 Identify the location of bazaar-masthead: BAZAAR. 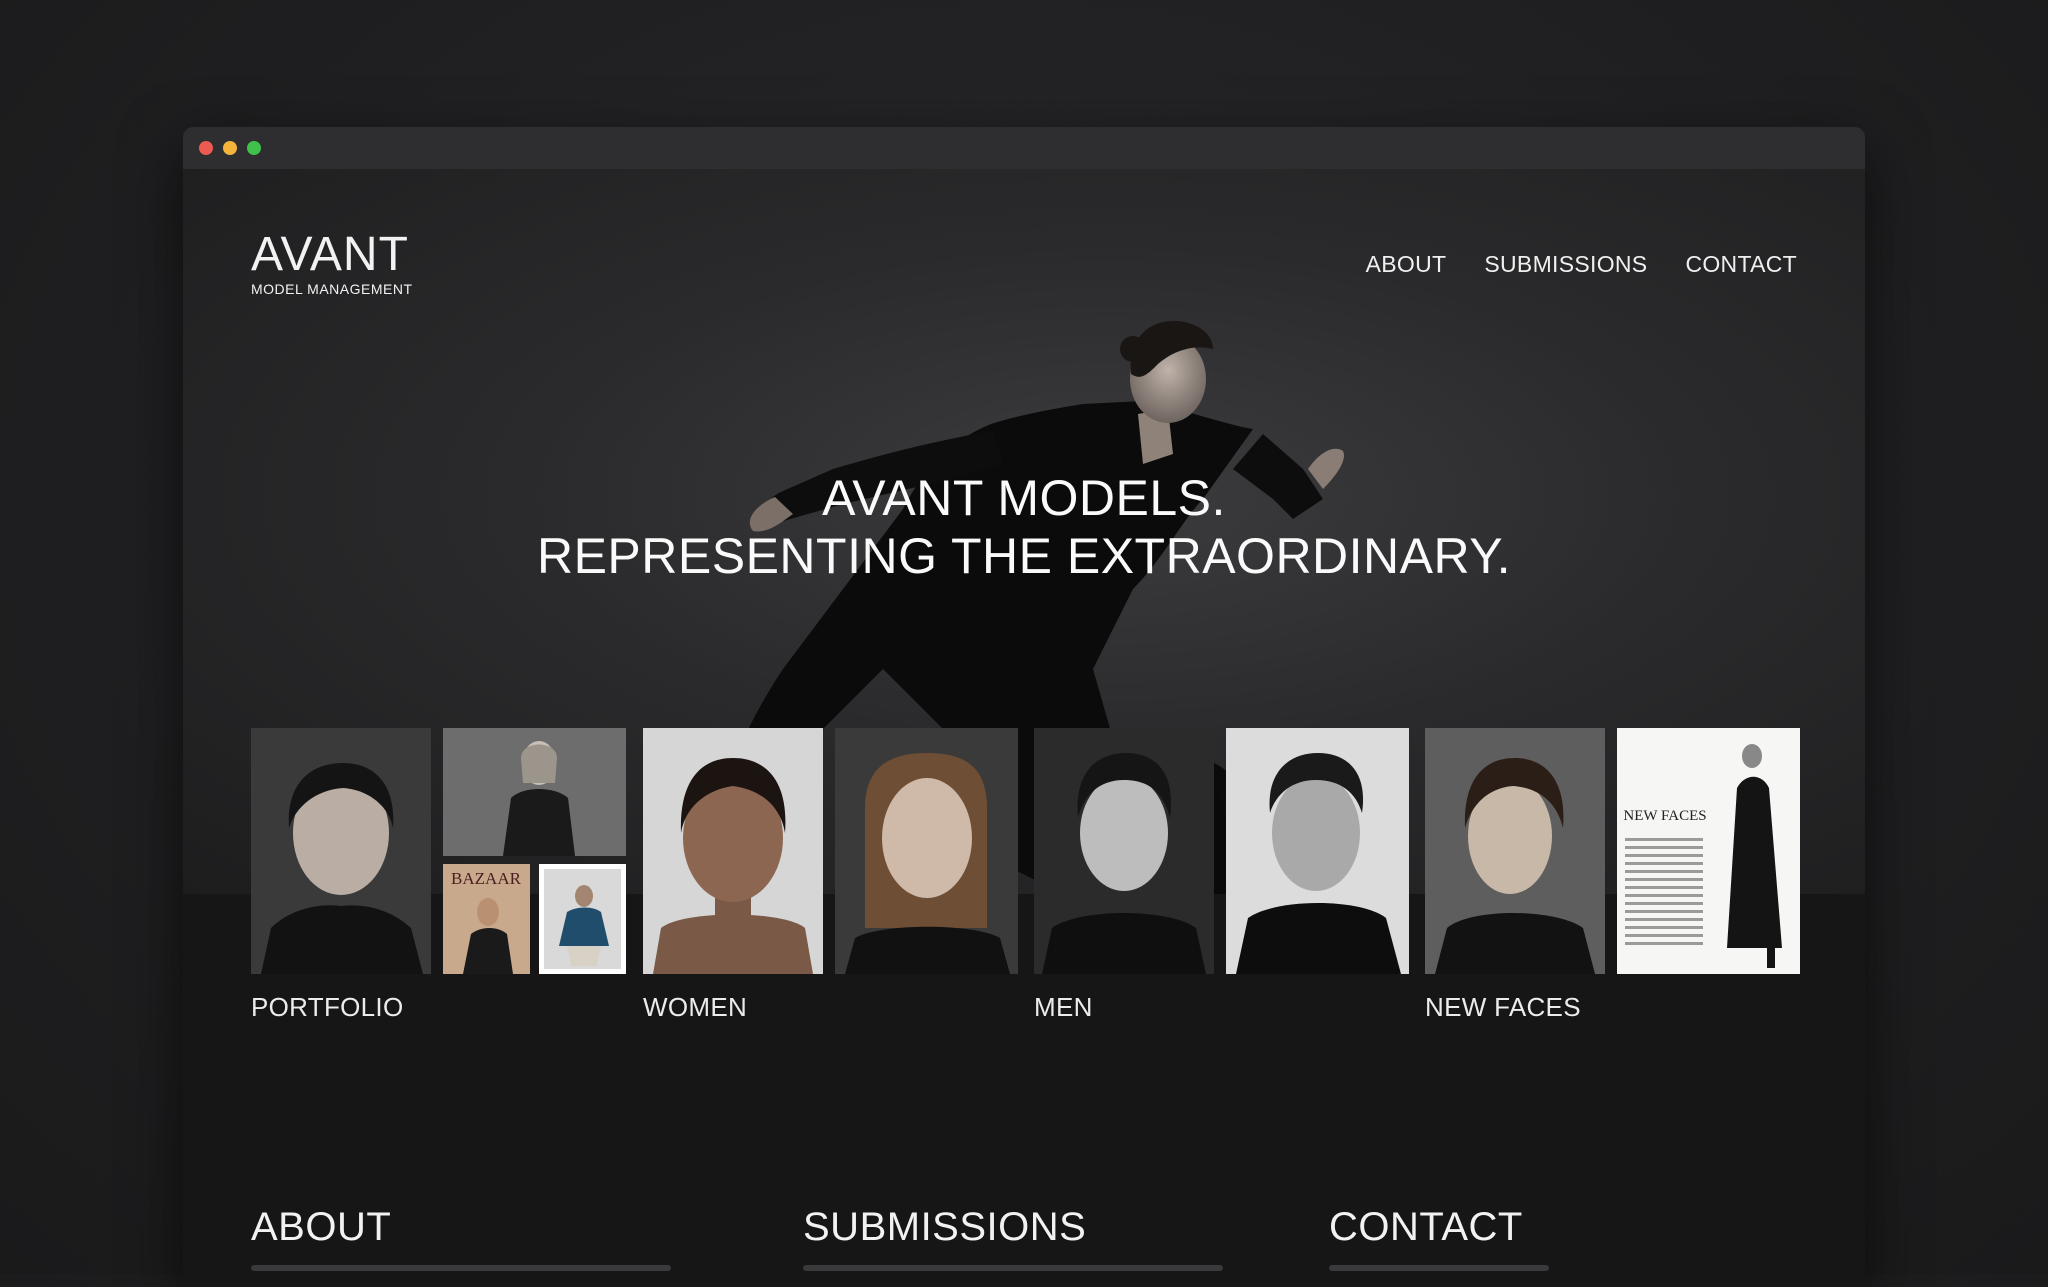
(486, 878).